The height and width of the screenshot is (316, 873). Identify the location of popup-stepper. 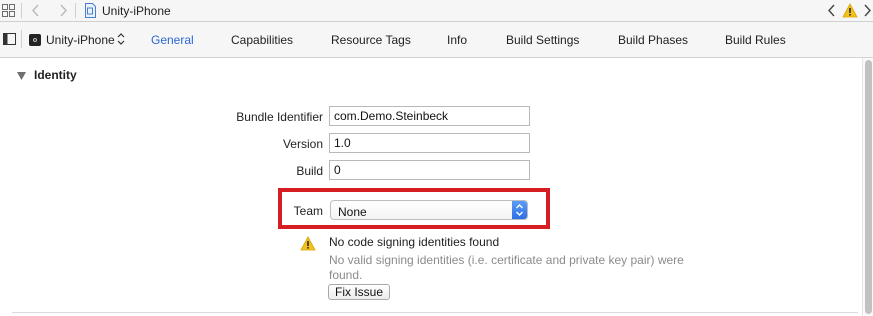
(519, 210).